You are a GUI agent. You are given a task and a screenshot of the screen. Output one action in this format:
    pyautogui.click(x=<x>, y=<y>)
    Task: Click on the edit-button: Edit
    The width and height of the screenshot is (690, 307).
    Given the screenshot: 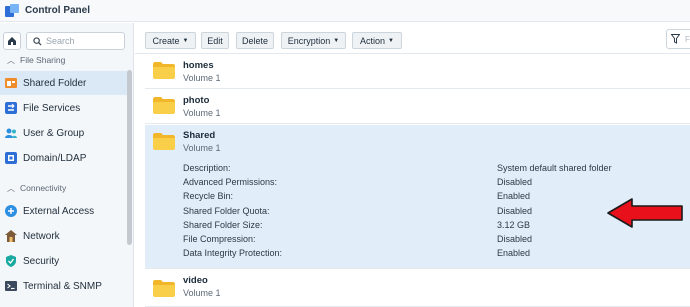 What is the action you would take?
    pyautogui.click(x=215, y=40)
    